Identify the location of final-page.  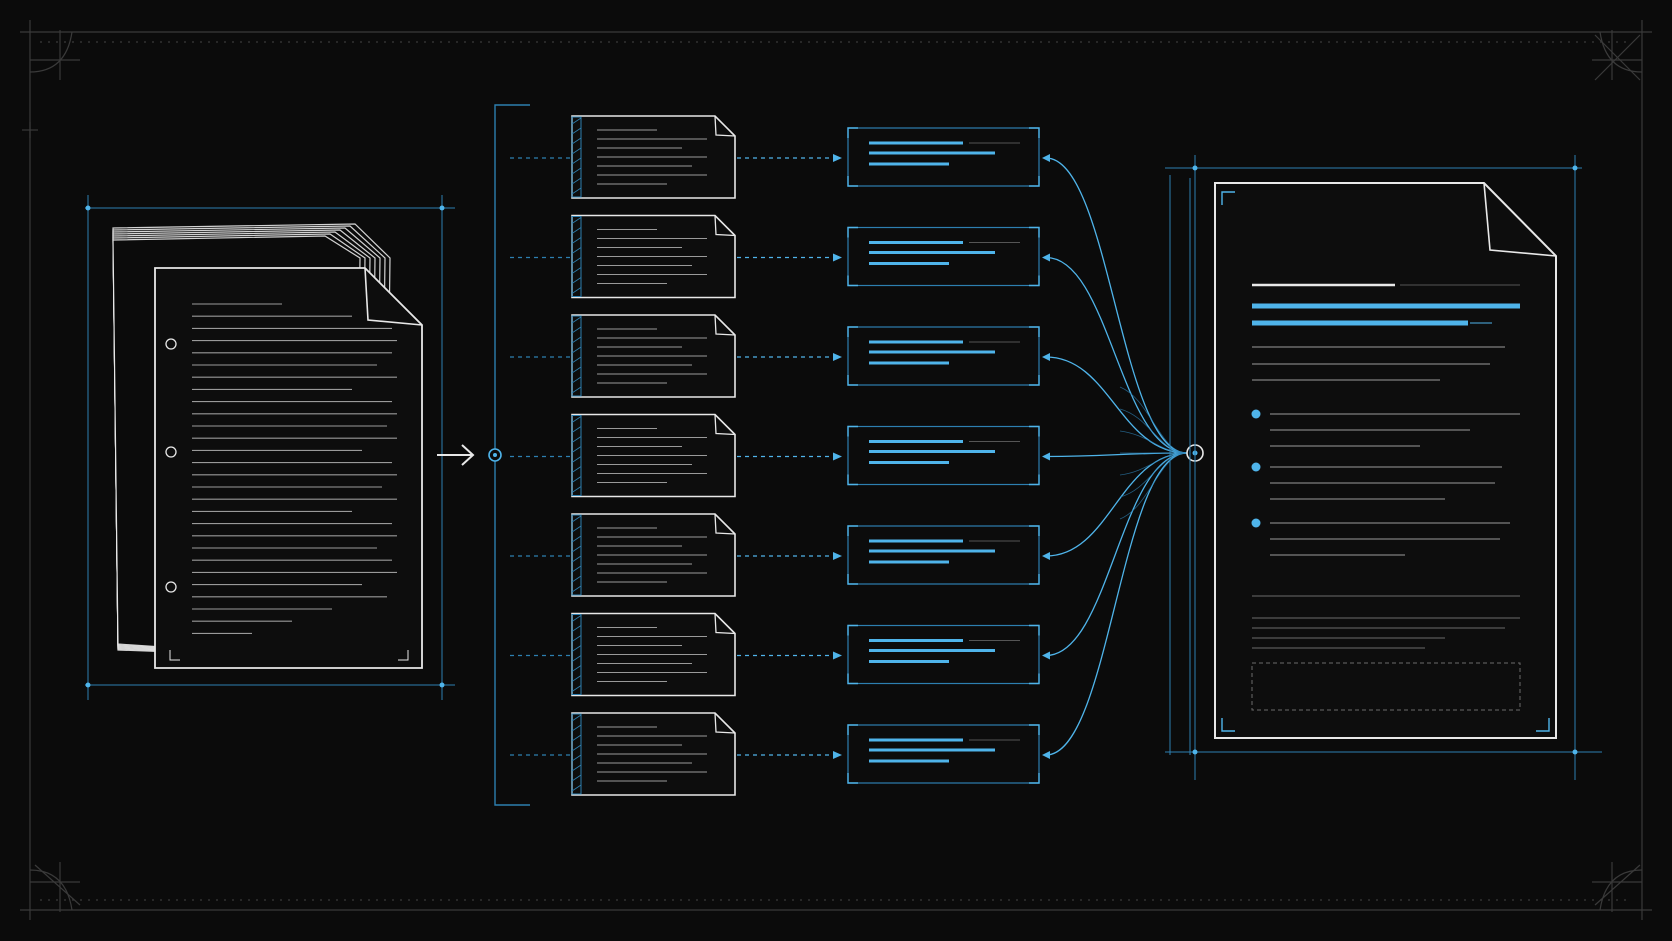
(1385, 460).